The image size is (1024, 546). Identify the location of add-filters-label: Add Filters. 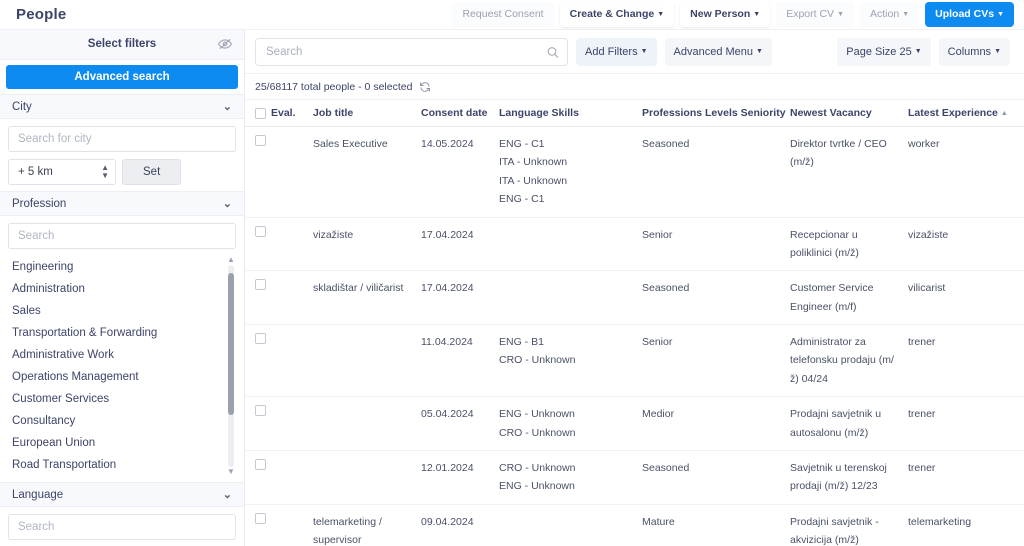
(611, 51).